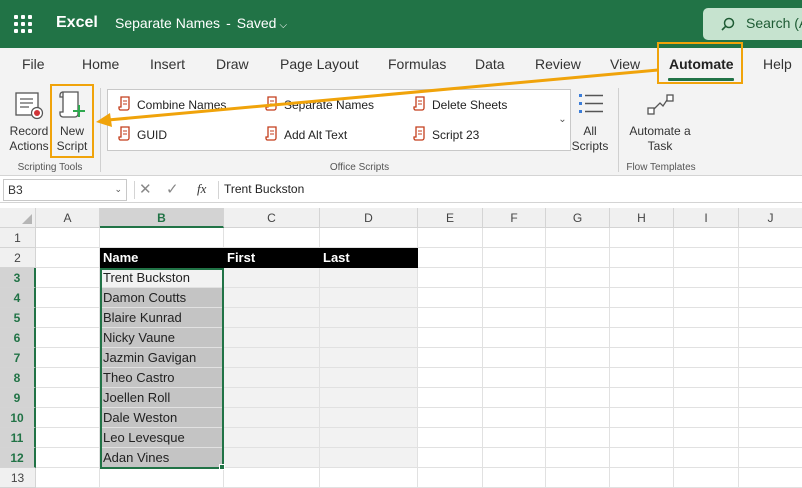 Image resolution: width=802 pixels, height=488 pixels. Describe the element at coordinates (558, 64) in the screenshot. I see `tab-review: Review` at that location.